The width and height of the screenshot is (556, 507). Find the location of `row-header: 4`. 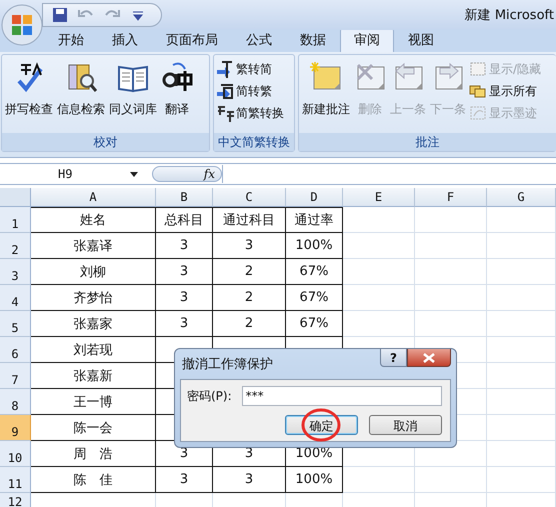

row-header: 4 is located at coordinates (15, 298).